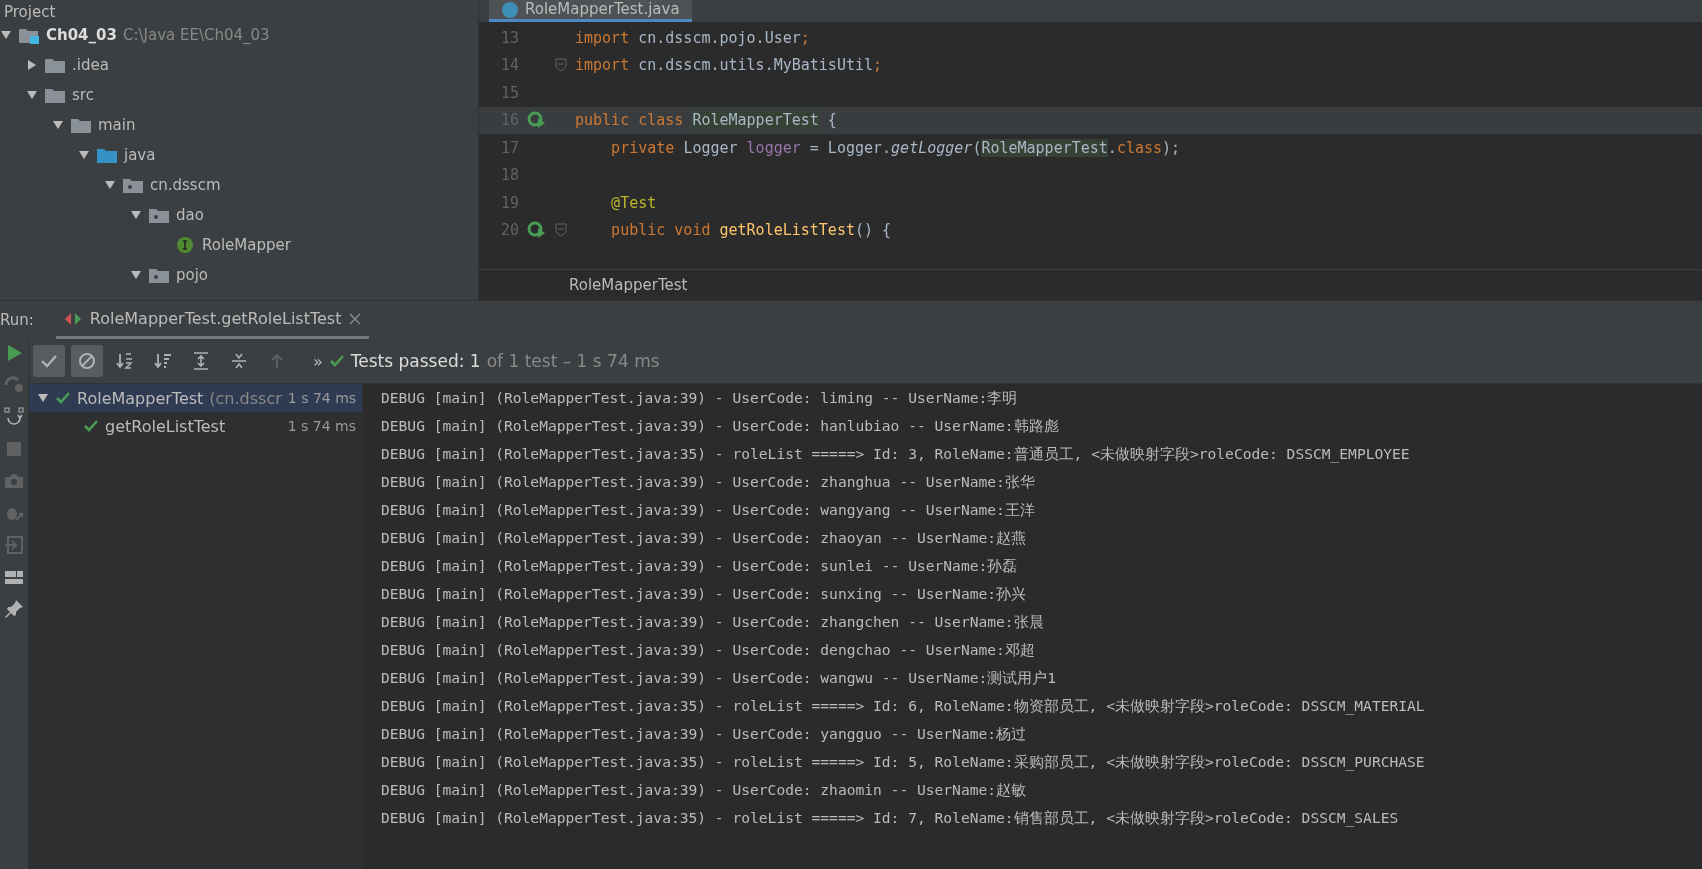 The height and width of the screenshot is (869, 1702). I want to click on console-line: DEBUG [main] (RoleMapperTest.java:39) - UserCode: sunxing -- UserName:孙兴, so click(704, 594).